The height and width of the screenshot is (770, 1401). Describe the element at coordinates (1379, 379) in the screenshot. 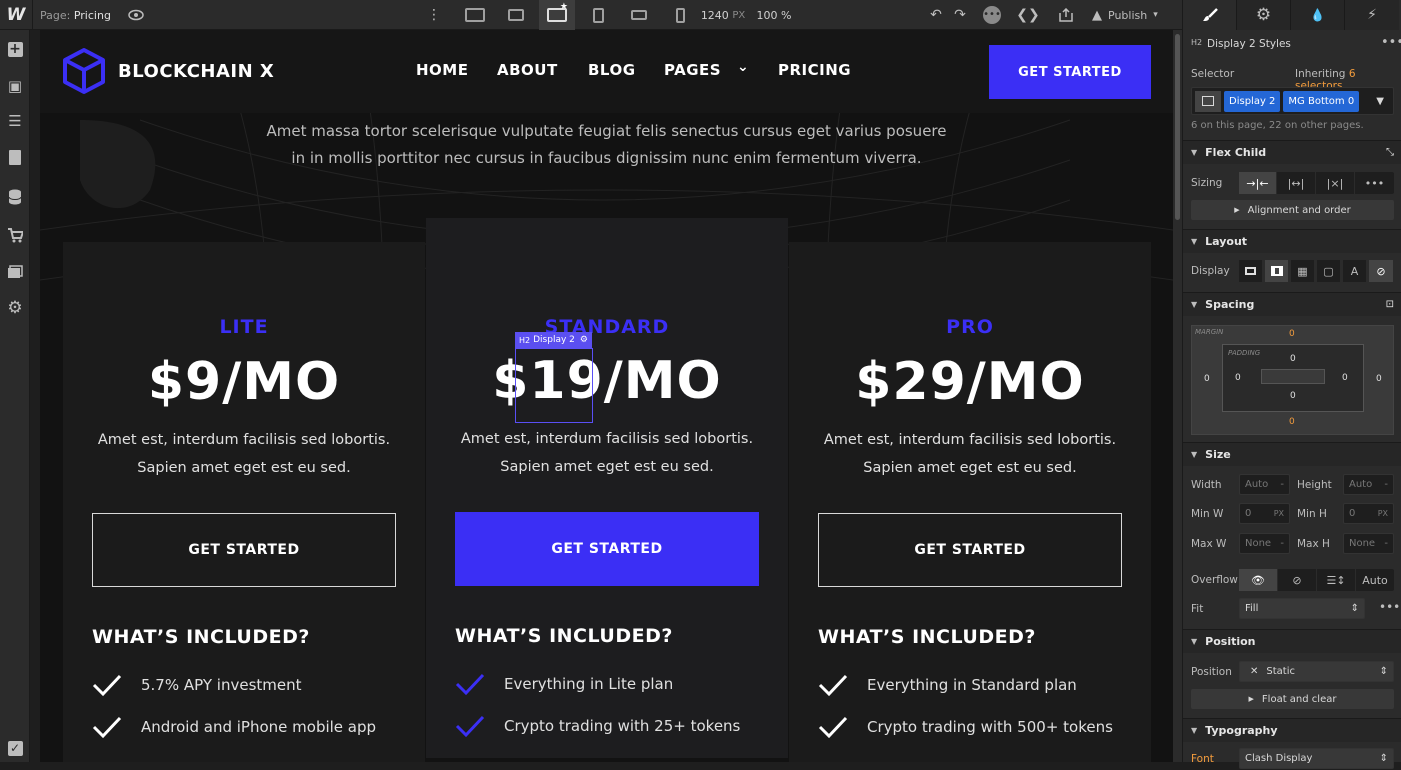

I see `margin-right-value: 0` at that location.